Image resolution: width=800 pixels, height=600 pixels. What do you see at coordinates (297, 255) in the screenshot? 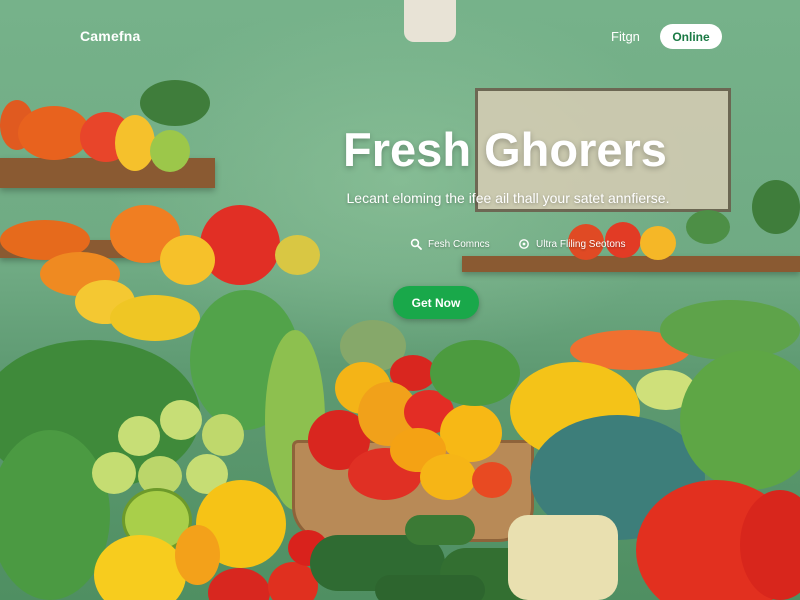
I see `fruit` at bounding box center [297, 255].